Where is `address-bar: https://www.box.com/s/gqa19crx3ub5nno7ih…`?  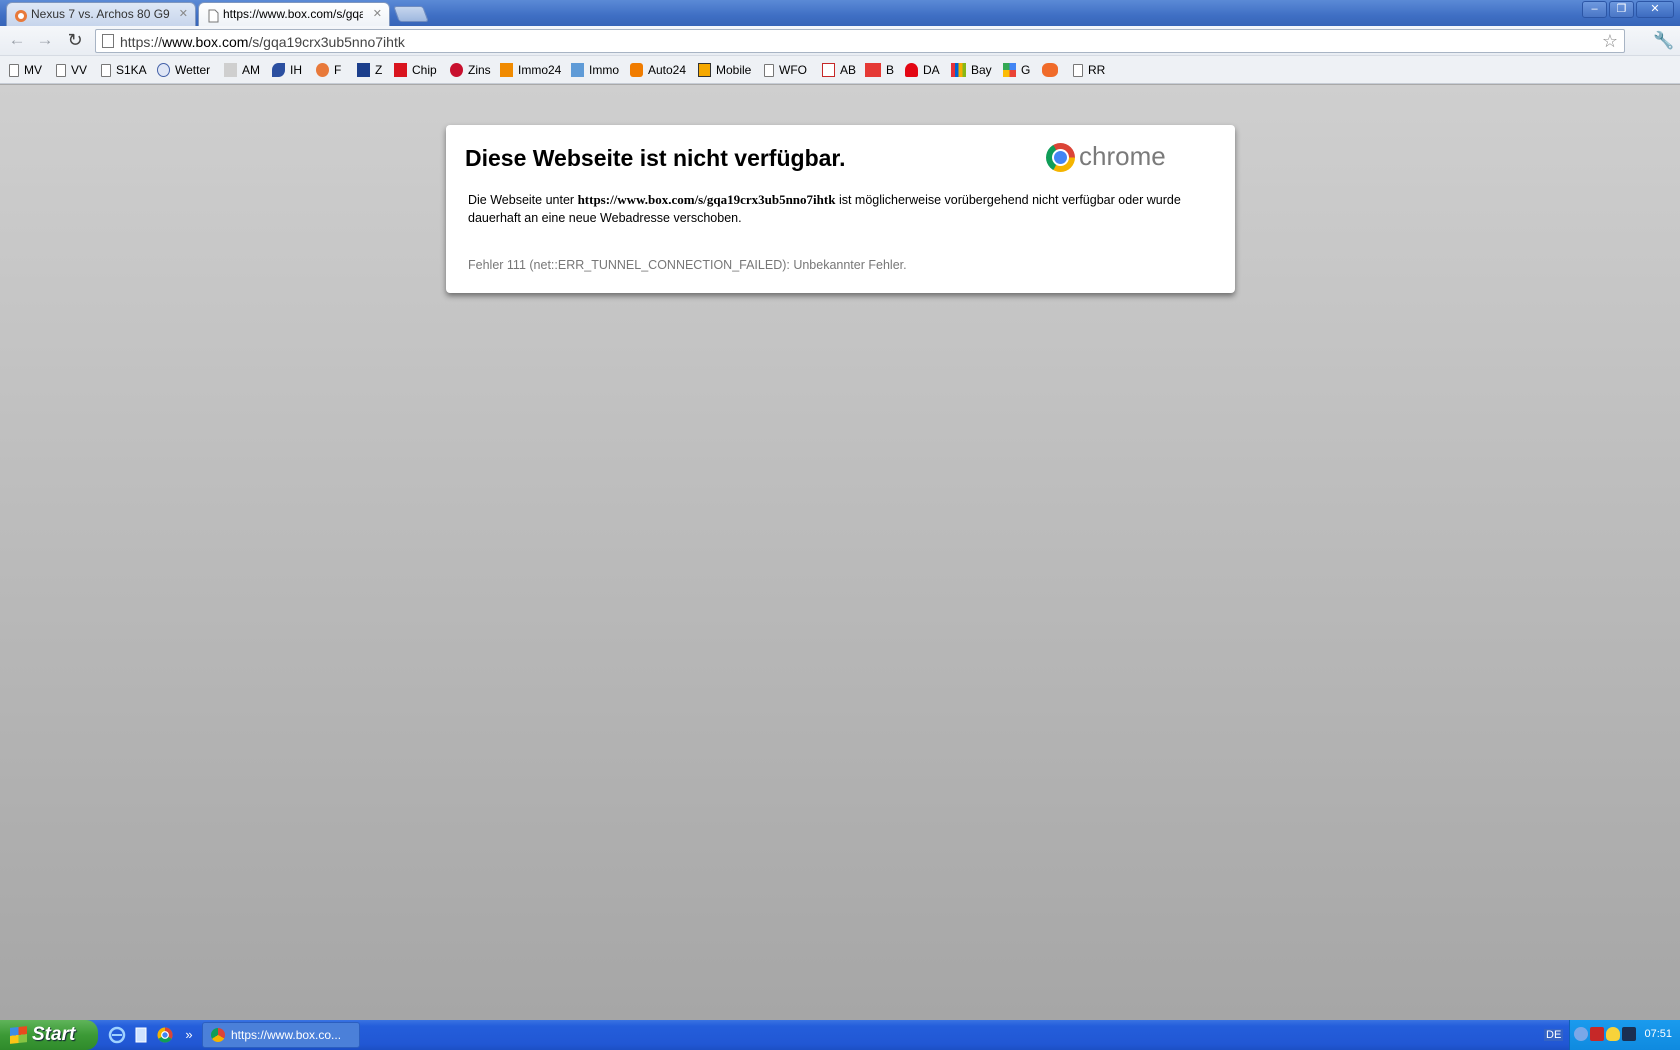 address-bar: https://www.box.com/s/gqa19crx3ub5nno7ih… is located at coordinates (860, 41).